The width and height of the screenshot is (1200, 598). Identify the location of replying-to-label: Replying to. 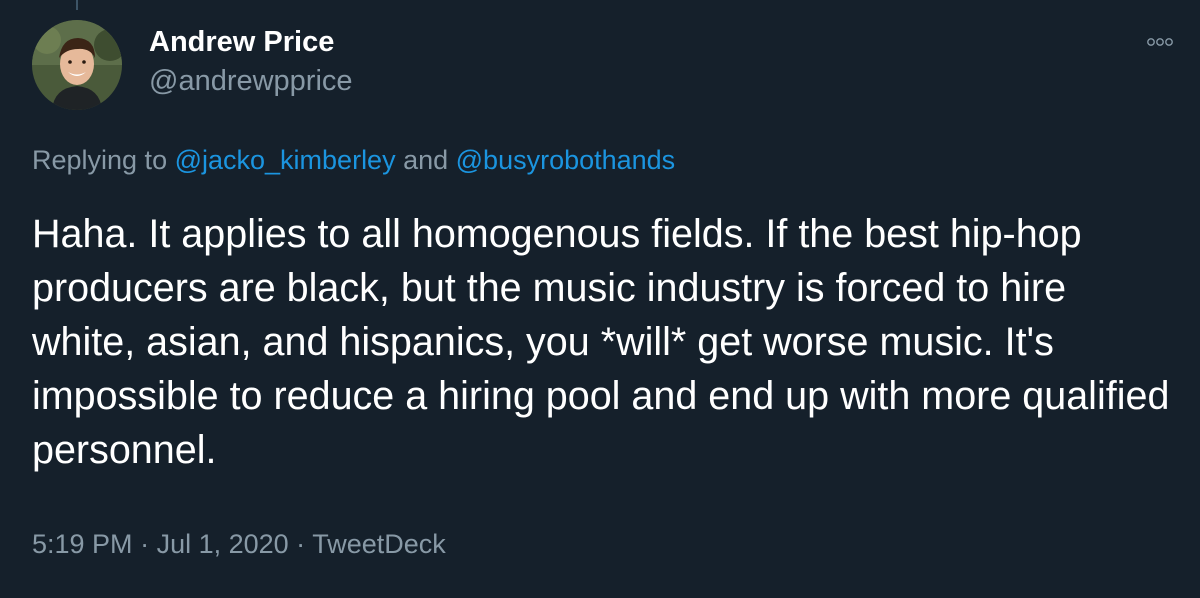
(103, 160).